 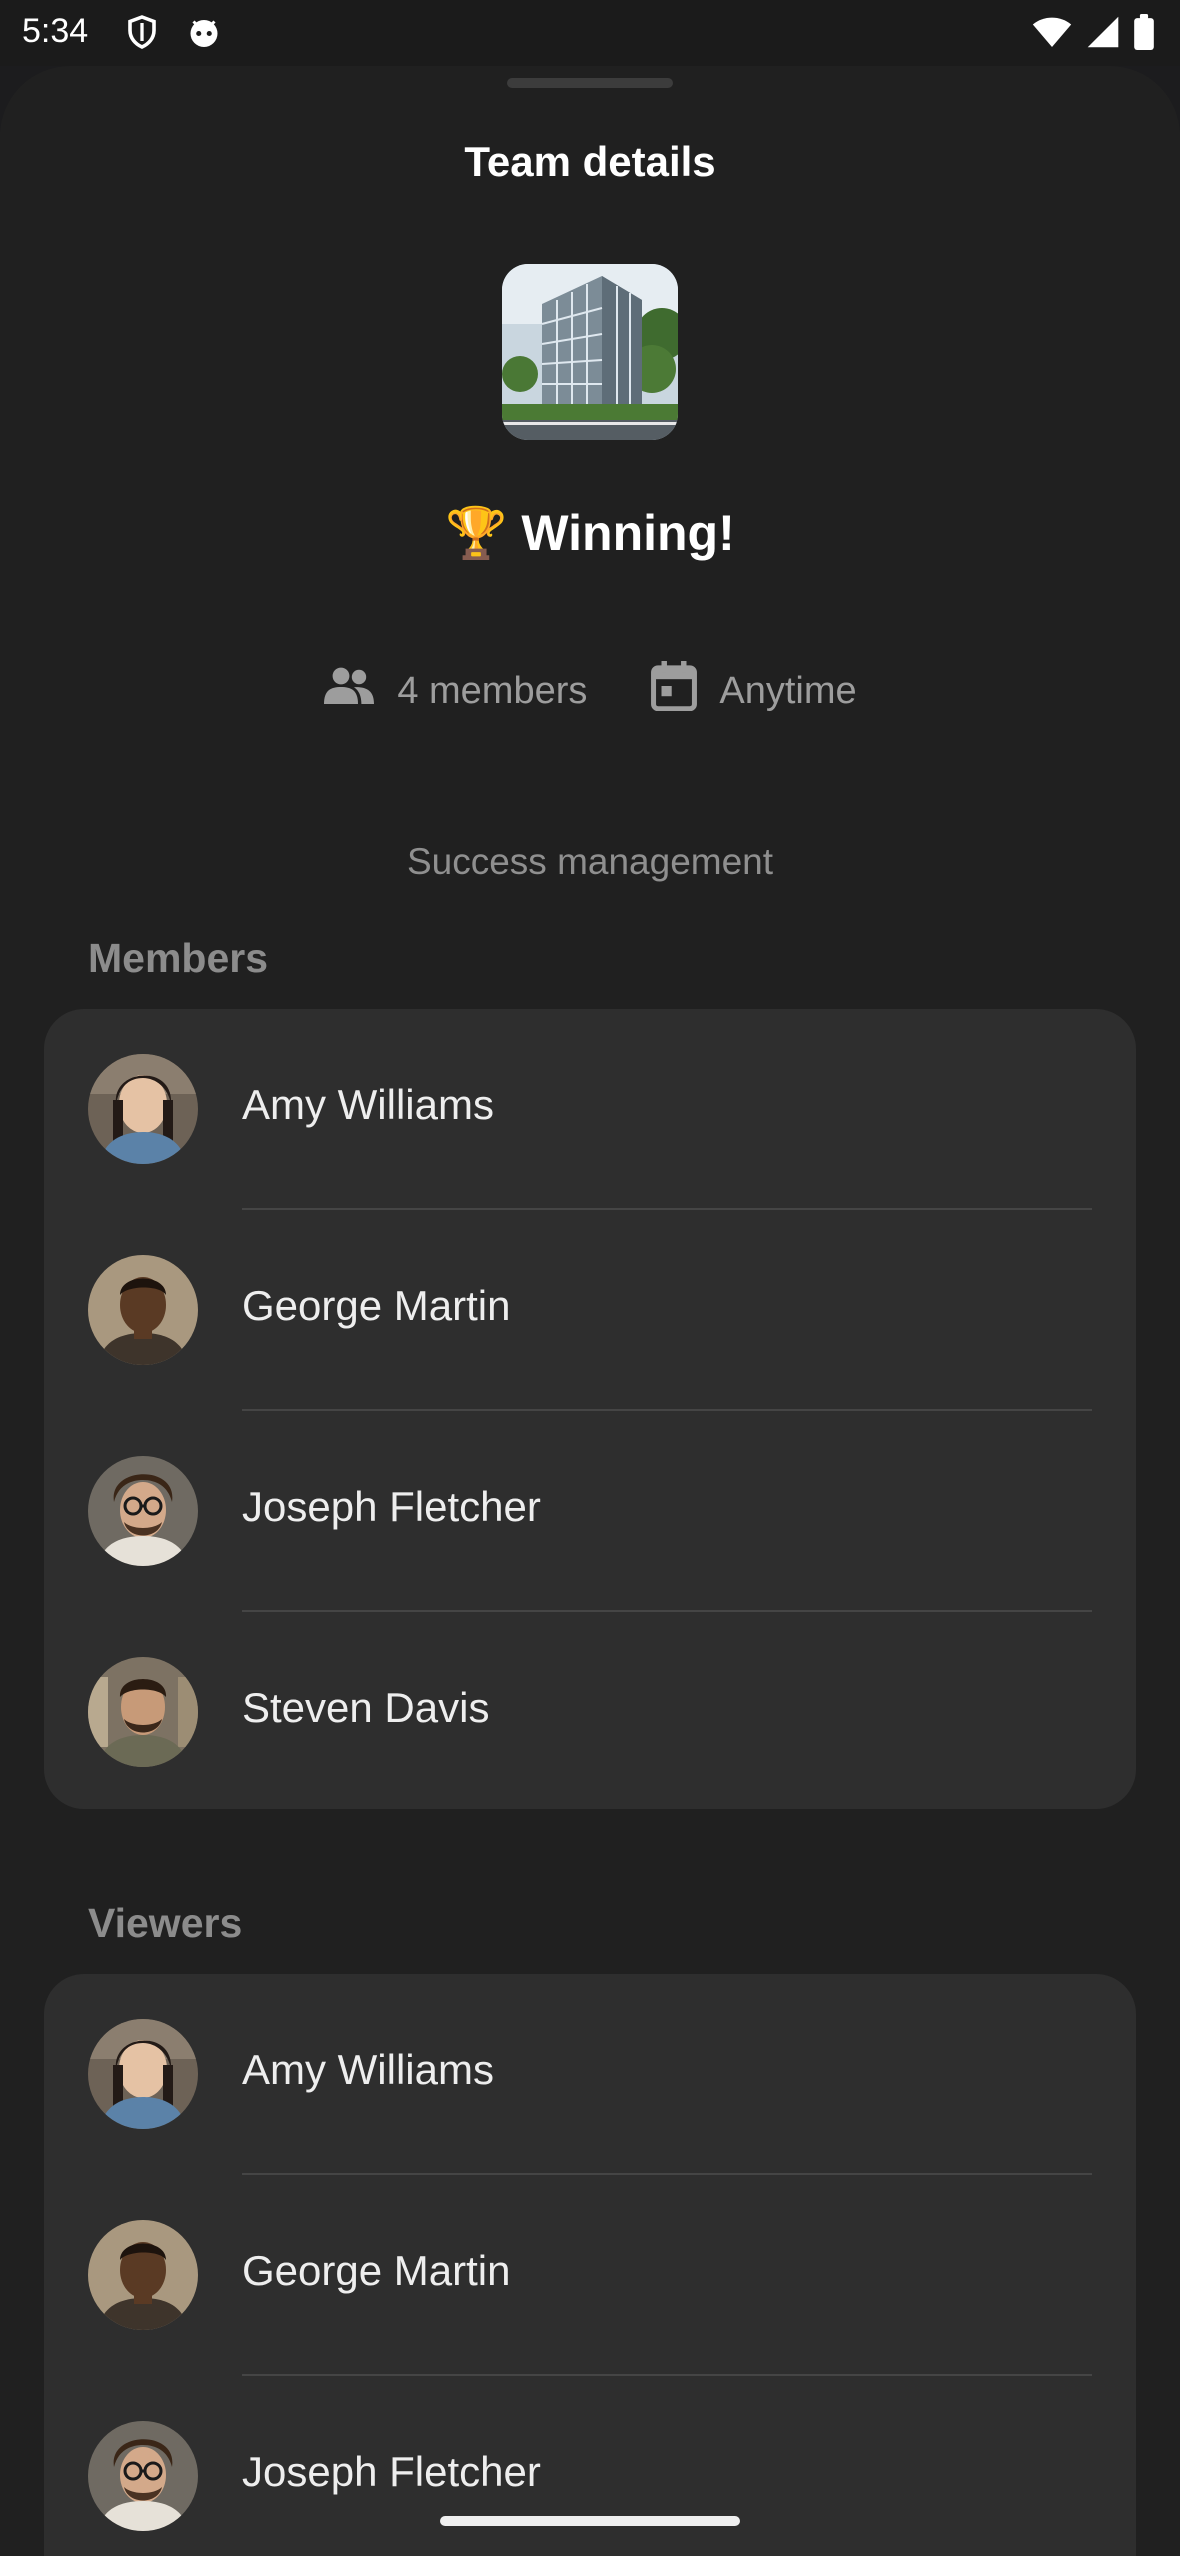 What do you see at coordinates (142, 32) in the screenshot?
I see `shield-icon` at bounding box center [142, 32].